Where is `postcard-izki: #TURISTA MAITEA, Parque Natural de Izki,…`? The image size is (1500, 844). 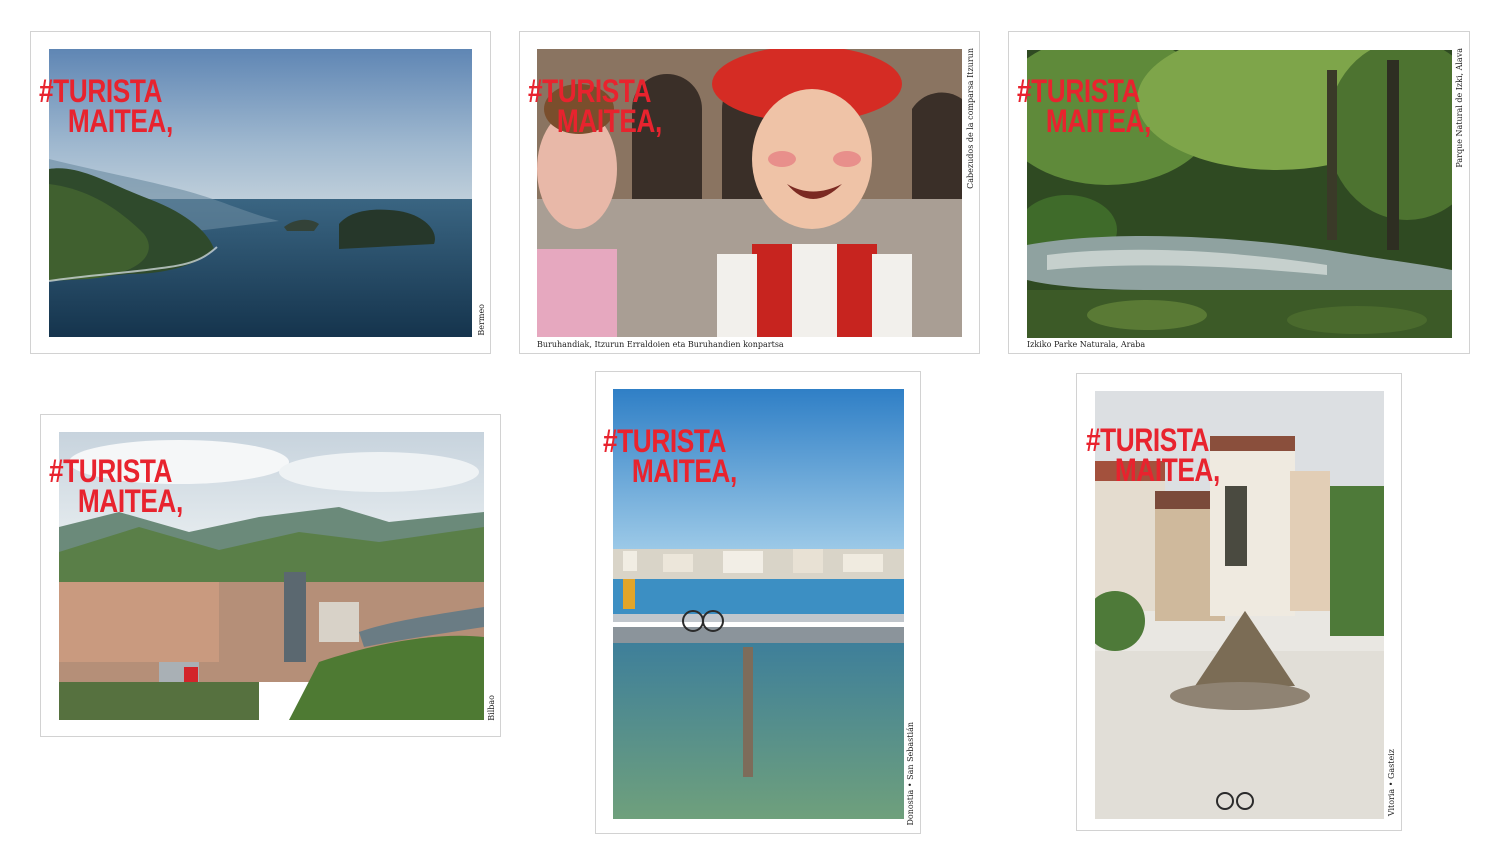 postcard-izki: #TURISTA MAITEA, Parque Natural de Izki,… is located at coordinates (1239, 192).